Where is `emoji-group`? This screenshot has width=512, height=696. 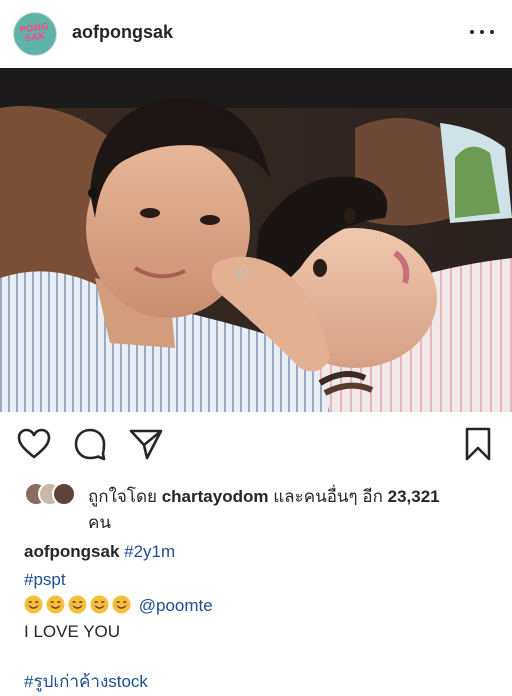 emoji-group is located at coordinates (79, 605).